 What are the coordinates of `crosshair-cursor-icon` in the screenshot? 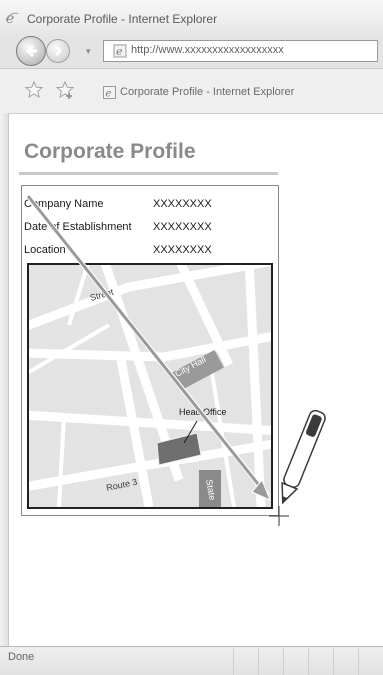 It's located at (279, 516).